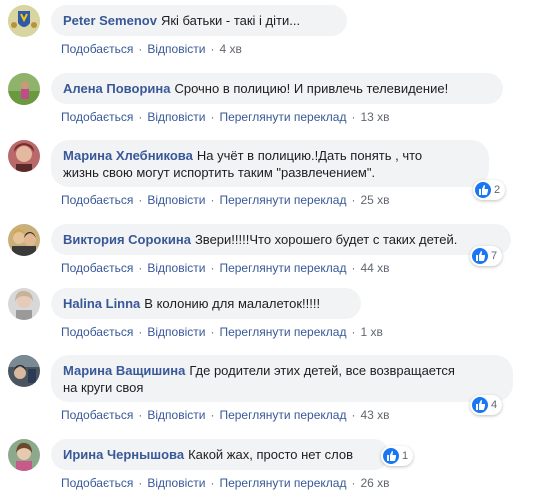 Image resolution: width=536 pixels, height=497 pixels. What do you see at coordinates (116, 88) in the screenshot?
I see `comment-author: Алена Поворина` at bounding box center [116, 88].